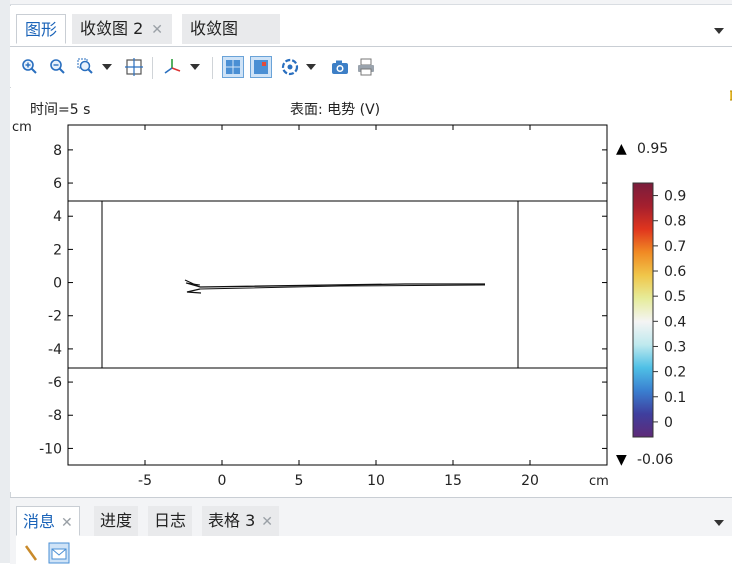 This screenshot has width=732, height=564. What do you see at coordinates (57, 151) in the screenshot?
I see `y-tick-label: 8` at bounding box center [57, 151].